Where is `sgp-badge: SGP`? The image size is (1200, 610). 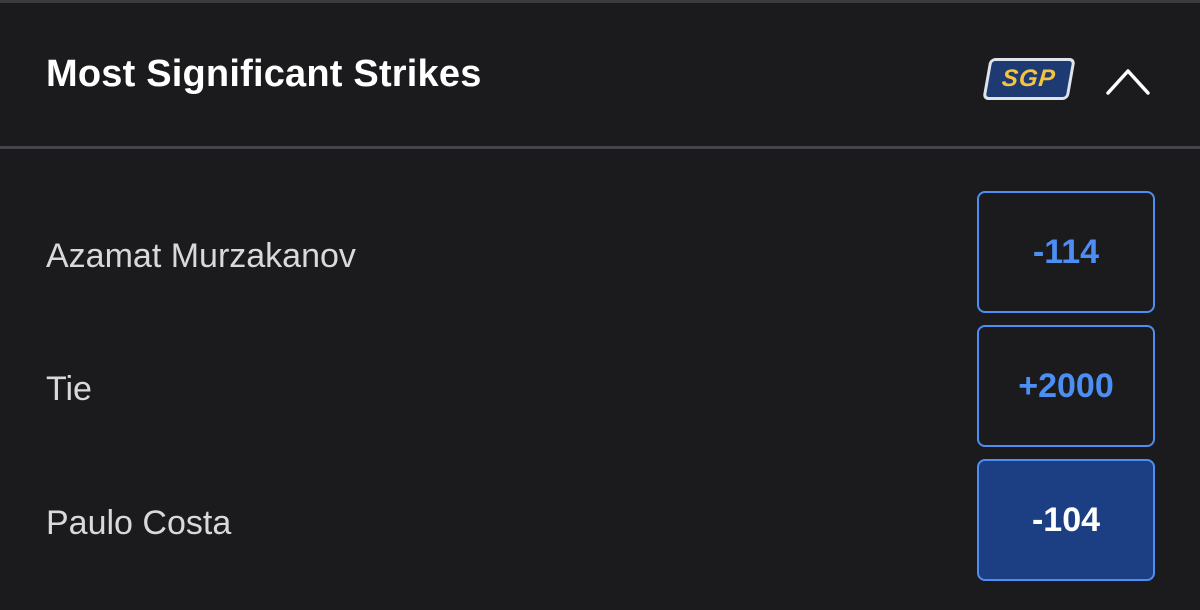 sgp-badge: SGP is located at coordinates (1029, 79).